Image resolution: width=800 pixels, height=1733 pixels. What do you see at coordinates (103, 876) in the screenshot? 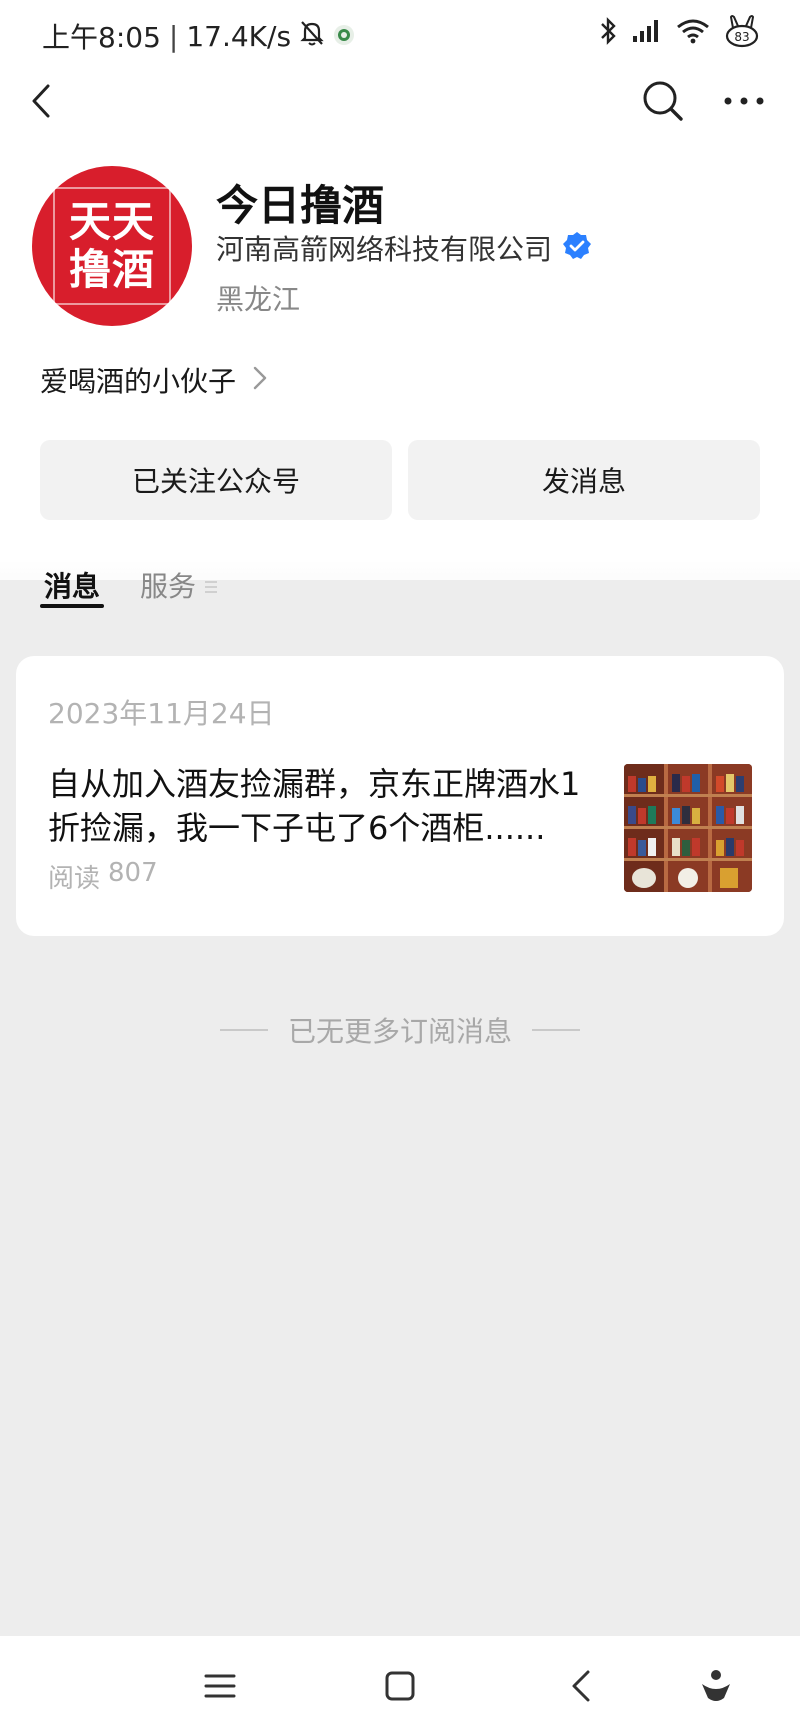
I see `read-count-row: 阅读 807` at bounding box center [103, 876].